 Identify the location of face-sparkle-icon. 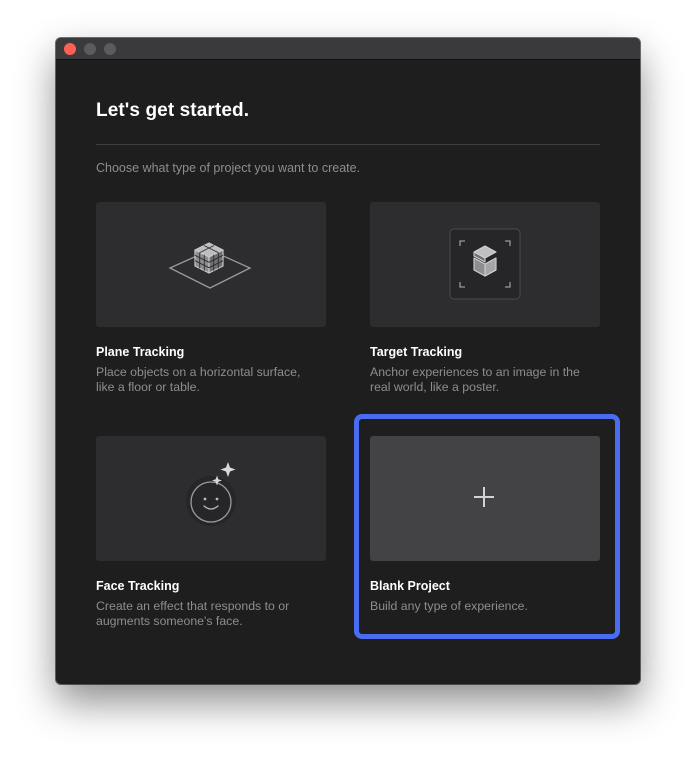
(211, 498).